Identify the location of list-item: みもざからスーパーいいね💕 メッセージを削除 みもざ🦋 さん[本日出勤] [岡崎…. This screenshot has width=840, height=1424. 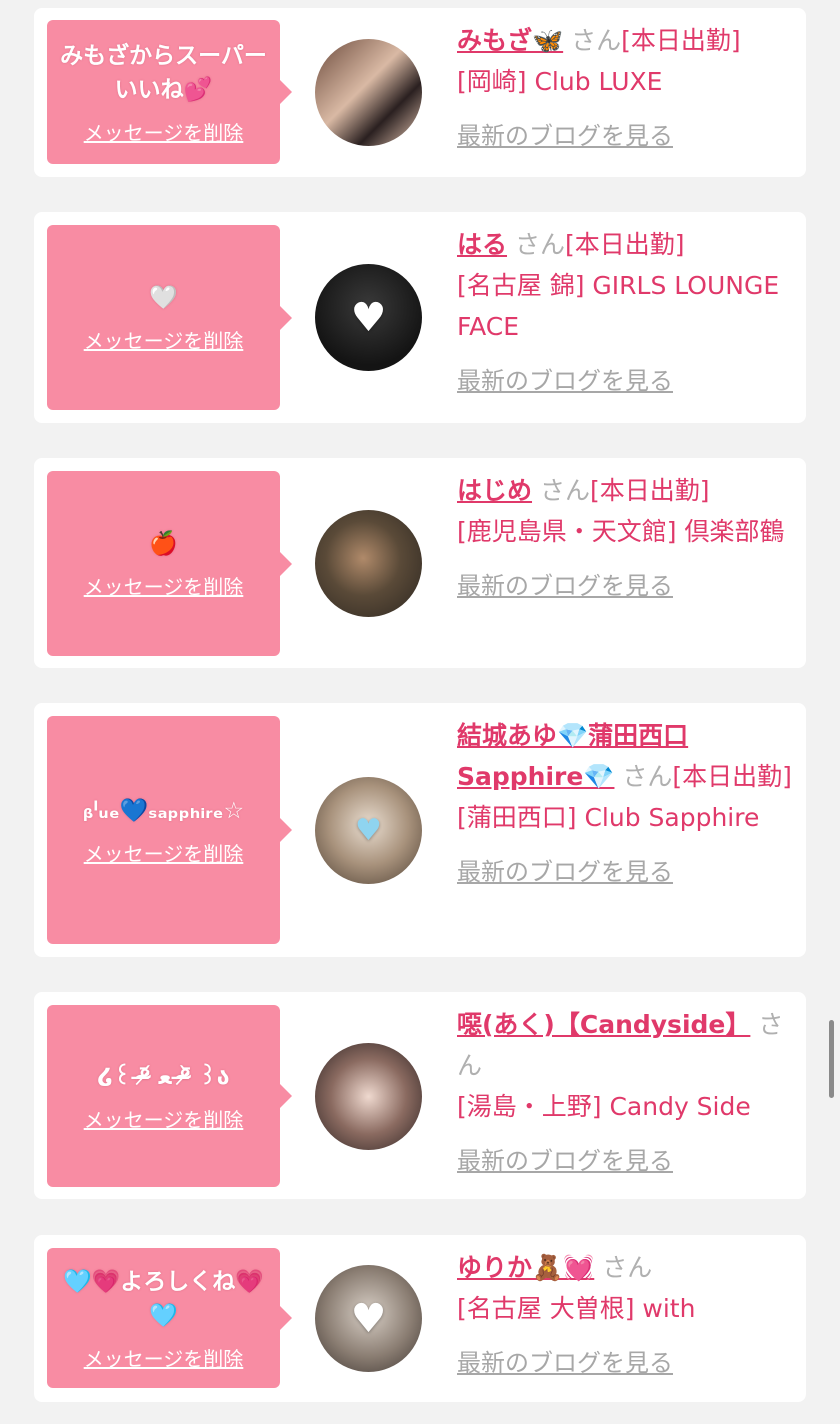
(420, 92).